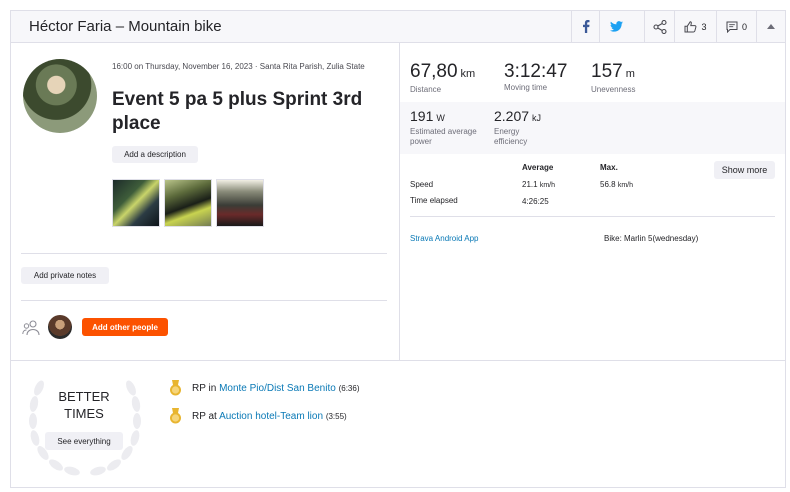 The image size is (790, 492). I want to click on facebook-icon, so click(585, 26).